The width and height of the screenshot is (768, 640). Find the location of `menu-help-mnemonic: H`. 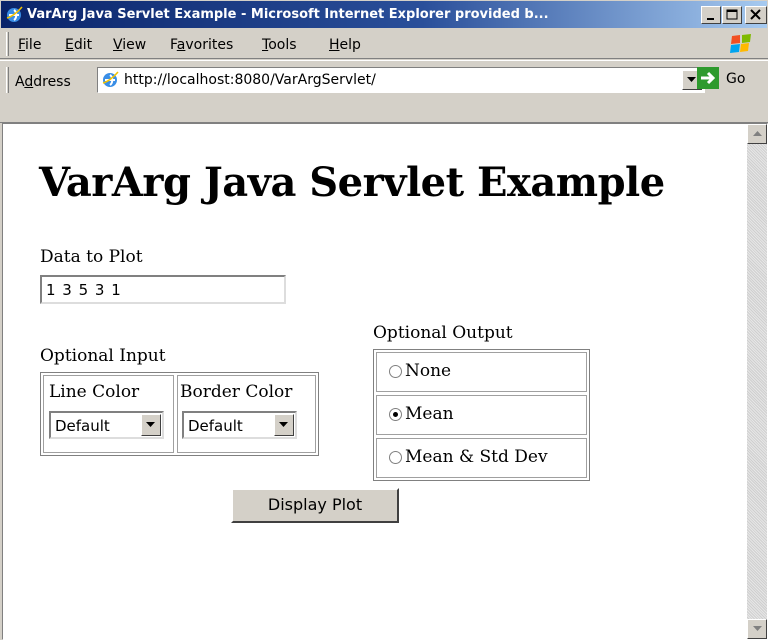

menu-help-mnemonic: H is located at coordinates (334, 45).